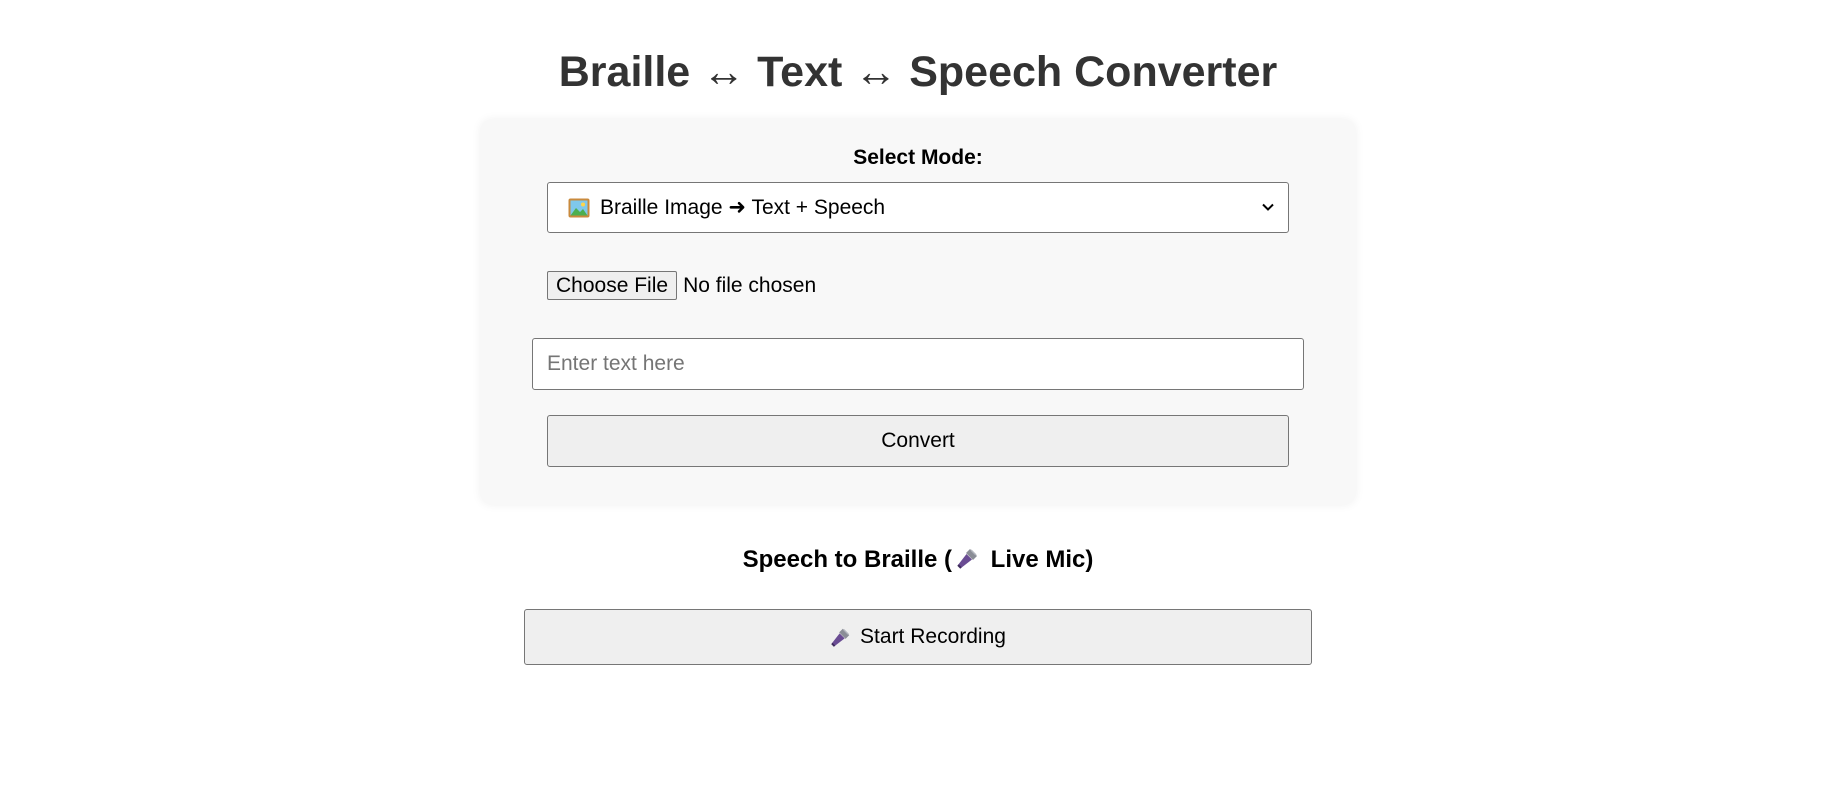  I want to click on file-upload: Choose File No file chosen, so click(681, 285).